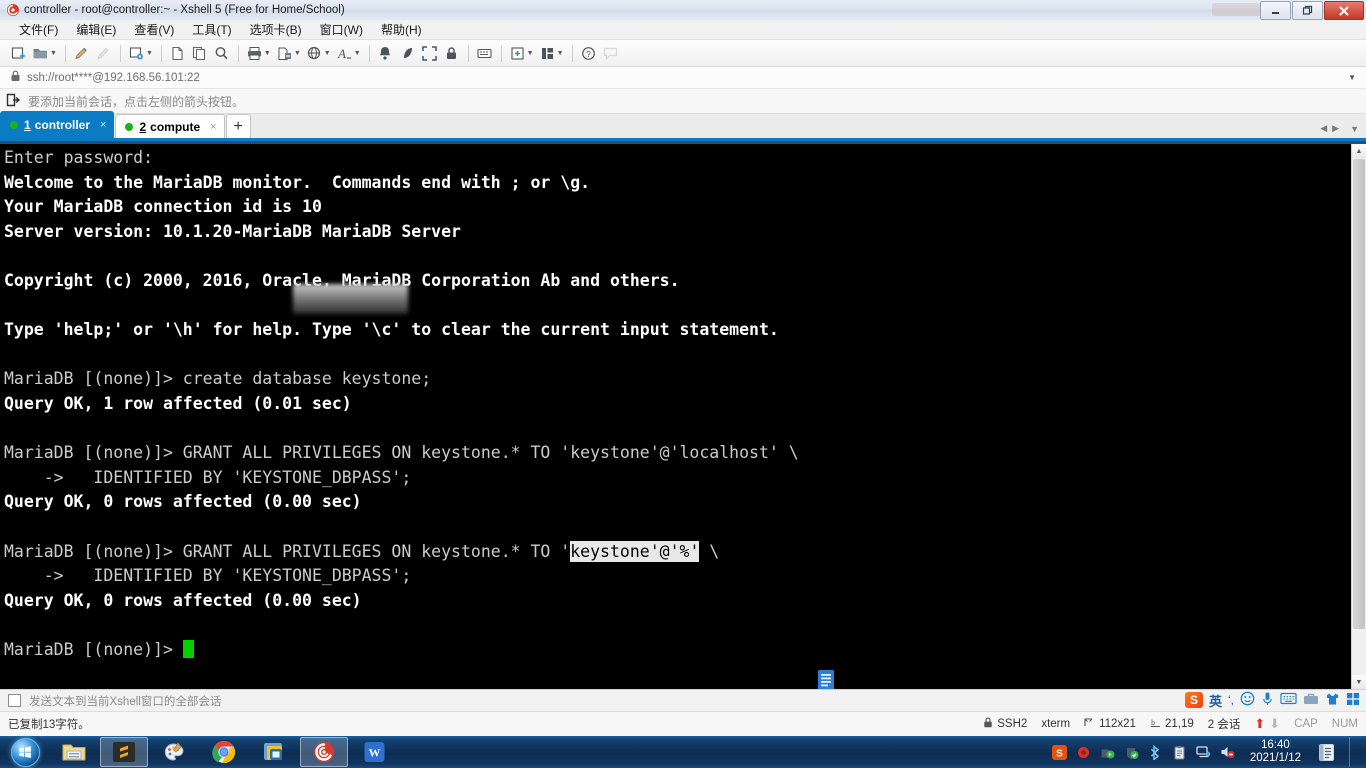  What do you see at coordinates (1354, 129) in the screenshot?
I see `tab-menu-icon: ▼` at bounding box center [1354, 129].